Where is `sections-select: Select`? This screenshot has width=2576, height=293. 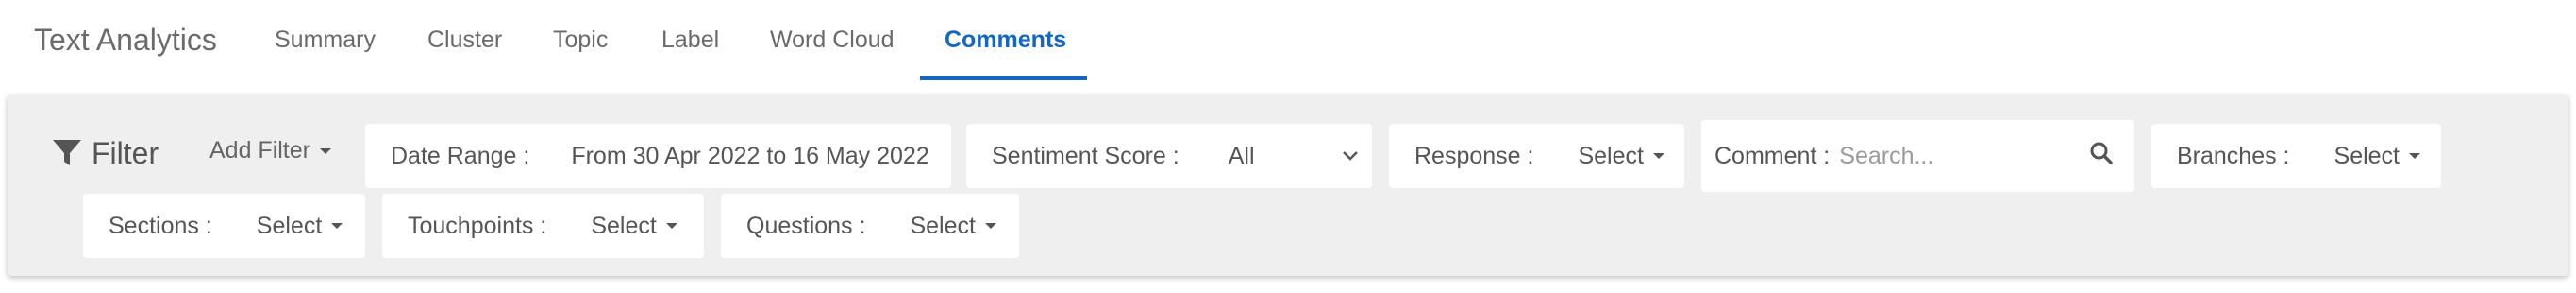
sections-select: Select is located at coordinates (300, 226).